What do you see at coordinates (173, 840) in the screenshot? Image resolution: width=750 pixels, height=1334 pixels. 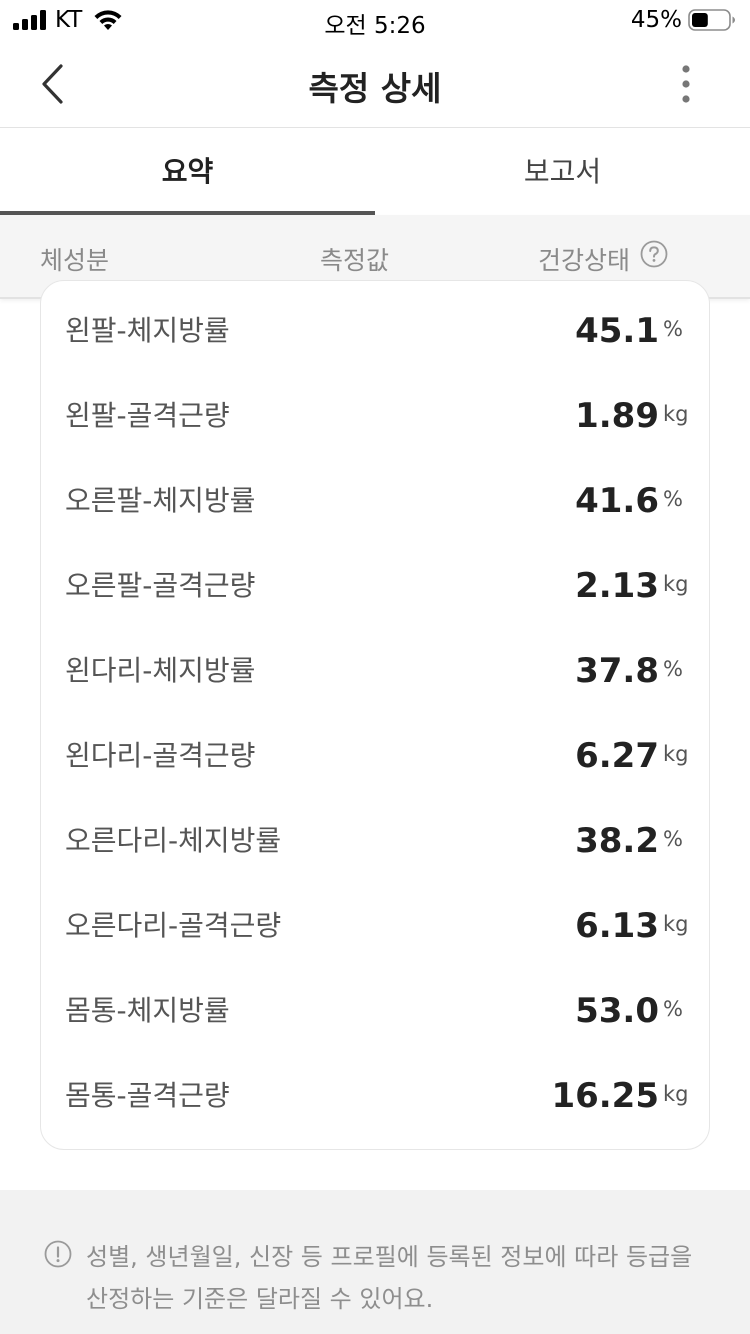 I see `row-label: 오른다리-체지방률` at bounding box center [173, 840].